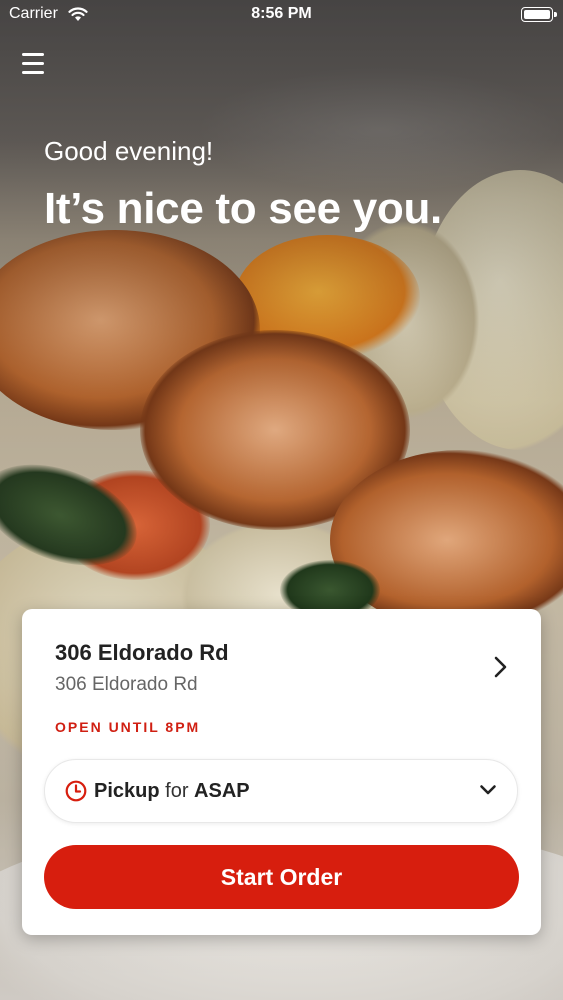  I want to click on start-order-button: Start Order, so click(281, 877).